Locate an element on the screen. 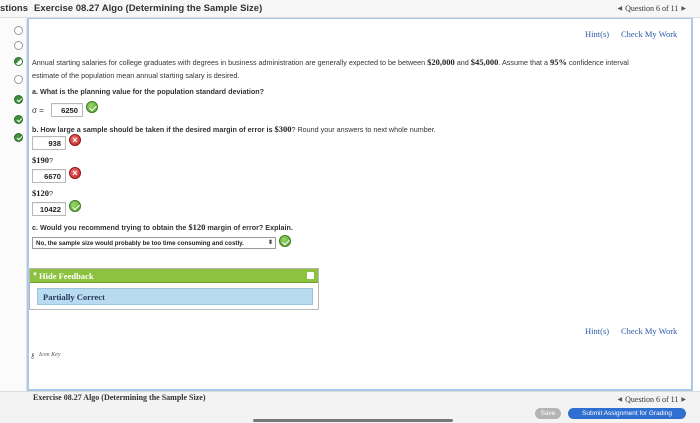 This screenshot has width=700, height=423. confidence-level: 95% is located at coordinates (558, 62).